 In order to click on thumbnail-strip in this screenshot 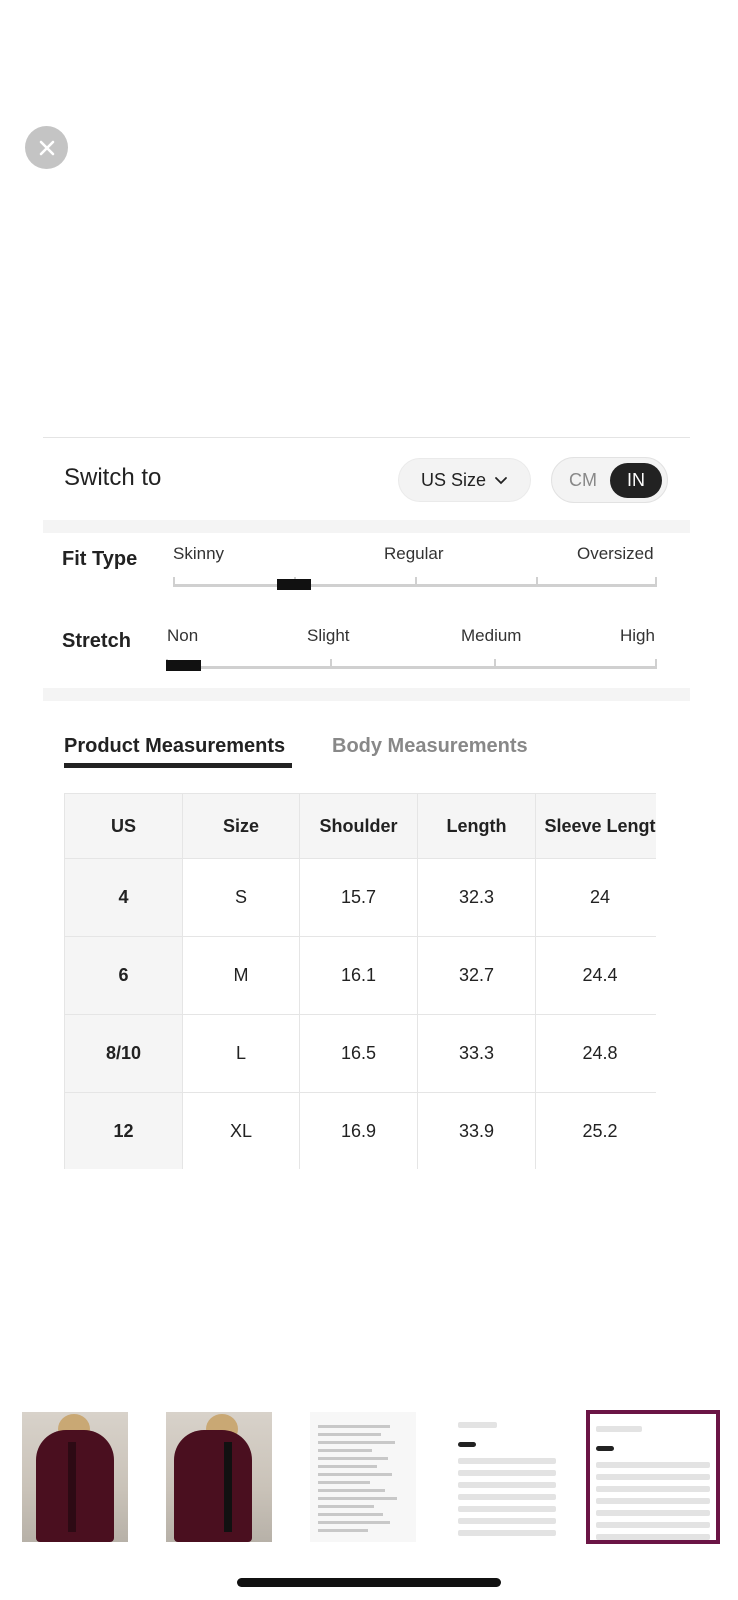, I will do `click(372, 1477)`.